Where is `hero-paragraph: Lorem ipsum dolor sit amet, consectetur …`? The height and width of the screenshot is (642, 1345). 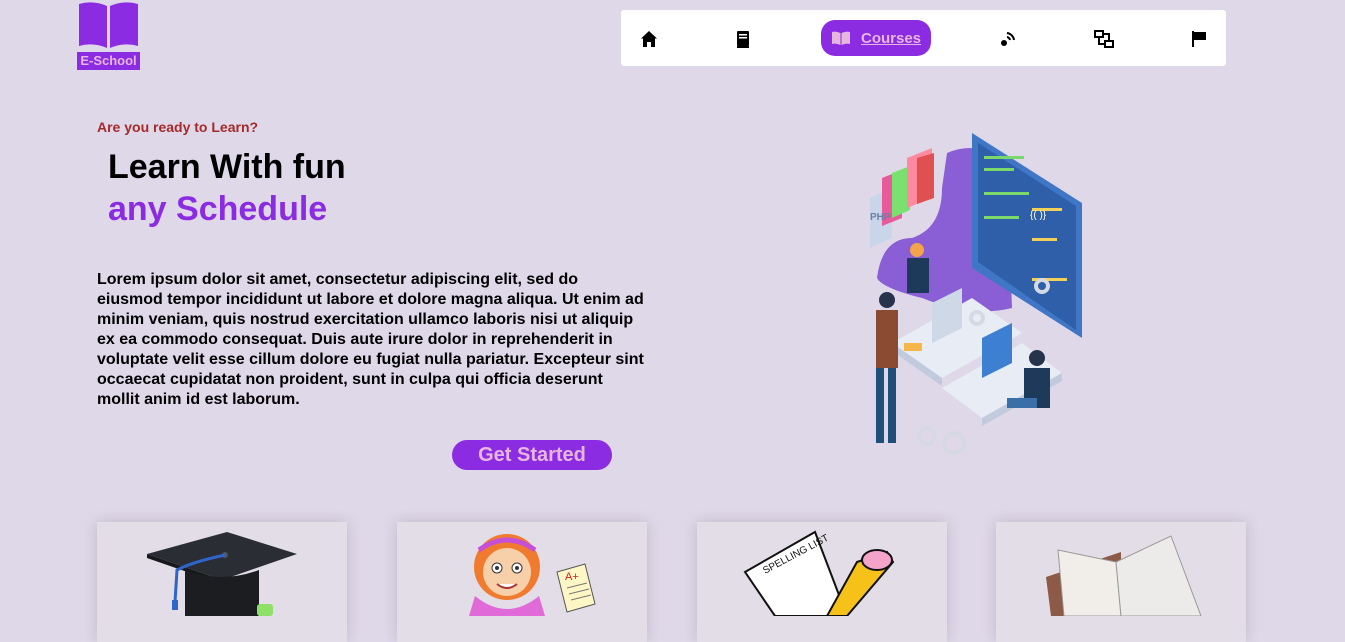
hero-paragraph: Lorem ipsum dolor sit amet, consectetur … is located at coordinates (370, 339).